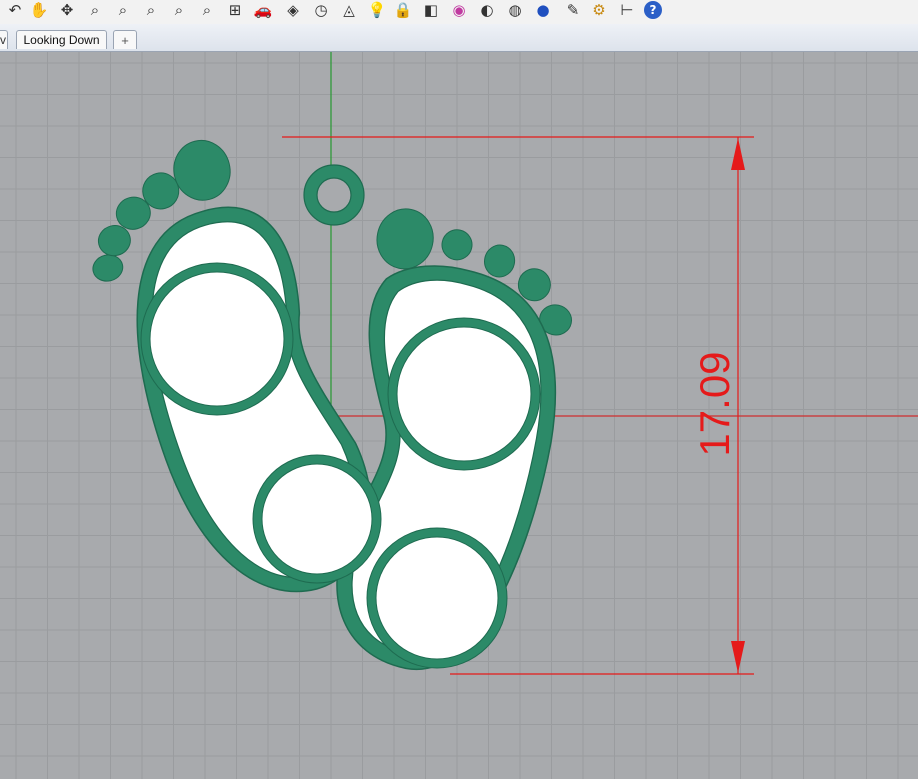 This screenshot has height=779, width=918. Describe the element at coordinates (627, 10) in the screenshot. I see `grid-snap-icon: ⊢` at that location.